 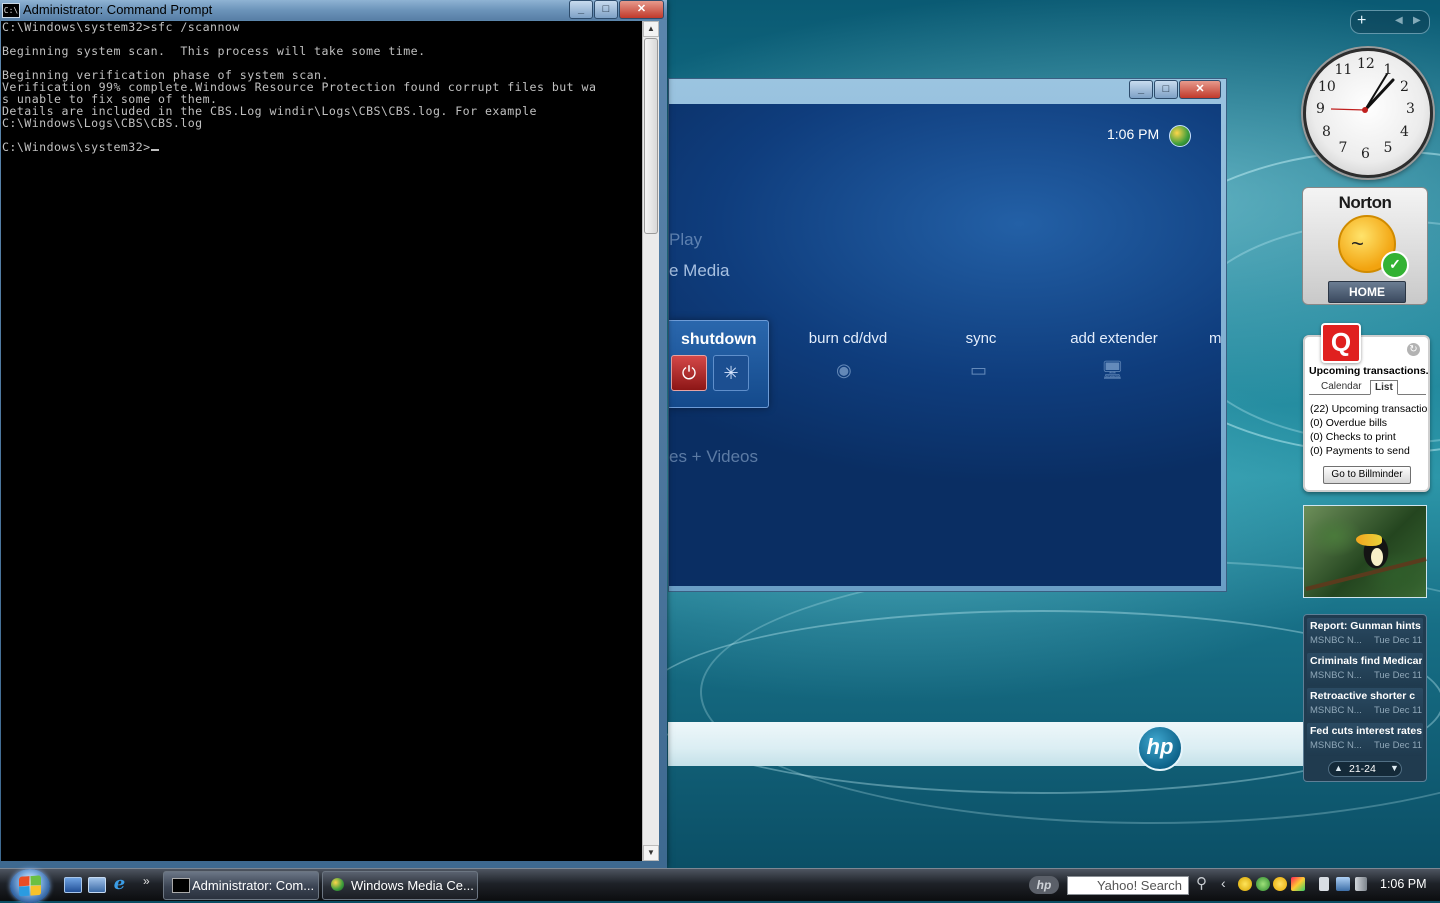 What do you see at coordinates (1365, 551) in the screenshot?
I see `slideshow-gadget` at bounding box center [1365, 551].